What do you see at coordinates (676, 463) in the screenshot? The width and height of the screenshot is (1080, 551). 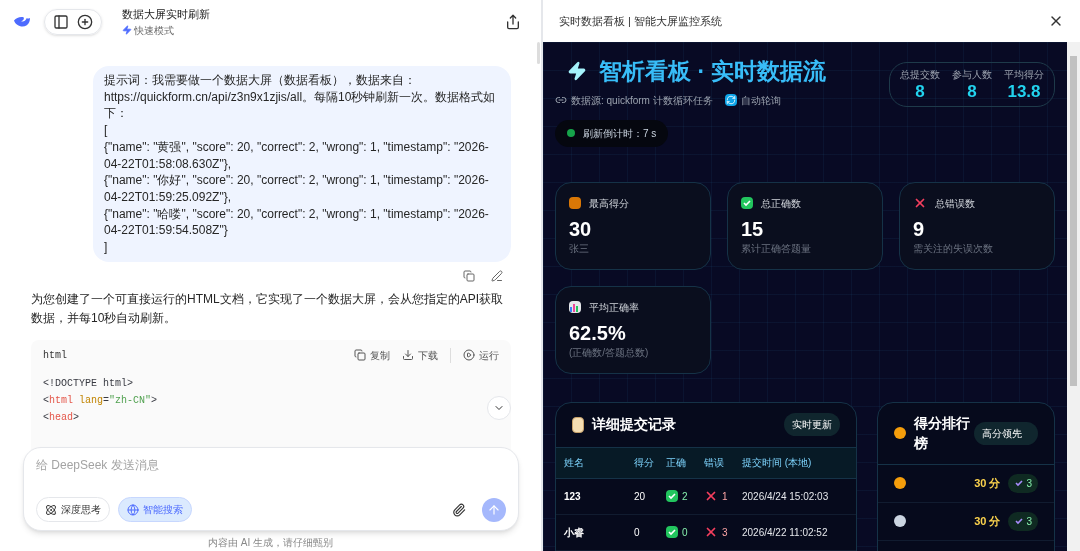 I see `column-header: 正确` at bounding box center [676, 463].